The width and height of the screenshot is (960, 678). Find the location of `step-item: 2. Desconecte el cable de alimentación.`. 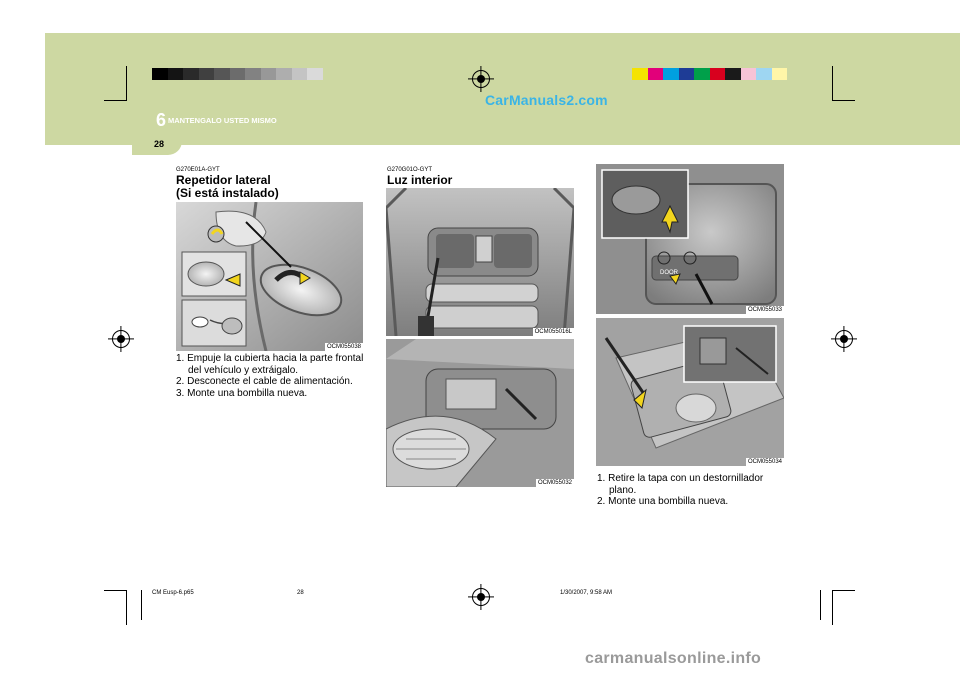

step-item: 2. Desconecte el cable de alimentación. is located at coordinates (264, 381).